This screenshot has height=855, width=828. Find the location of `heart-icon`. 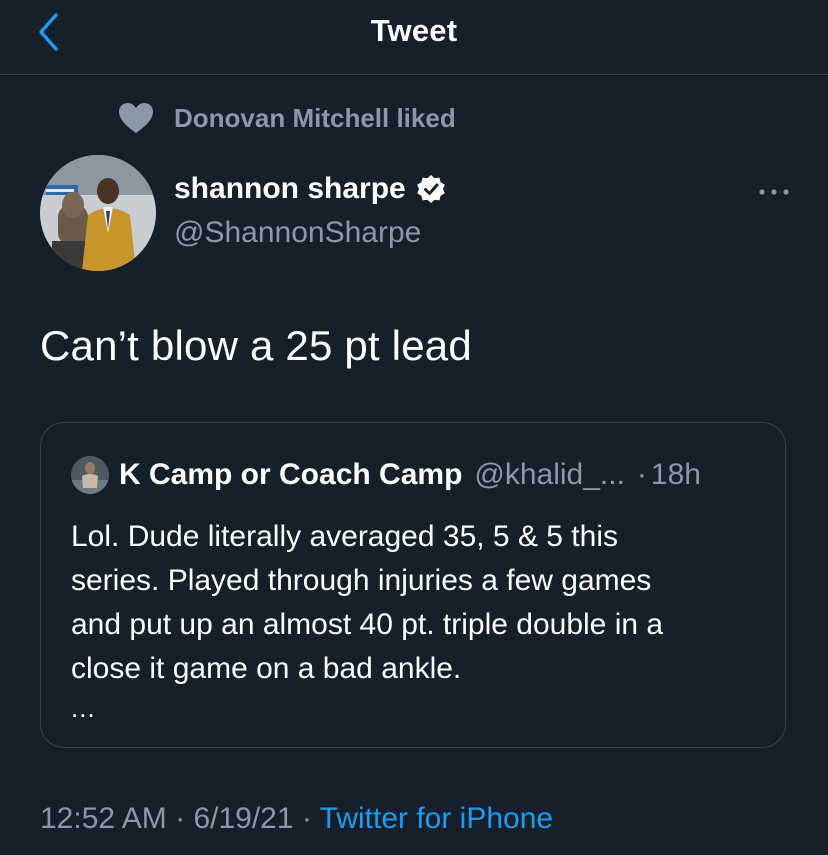

heart-icon is located at coordinates (136, 118).